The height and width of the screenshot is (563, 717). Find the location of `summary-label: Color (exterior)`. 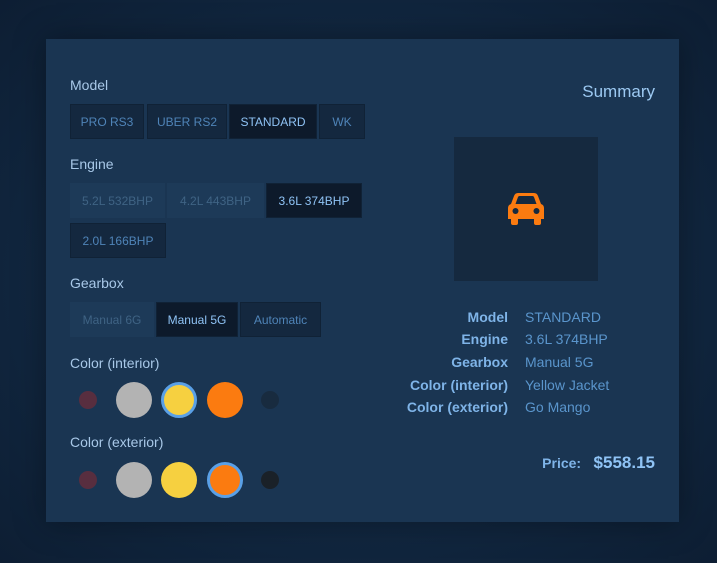

summary-label: Color (exterior) is located at coordinates (457, 407).